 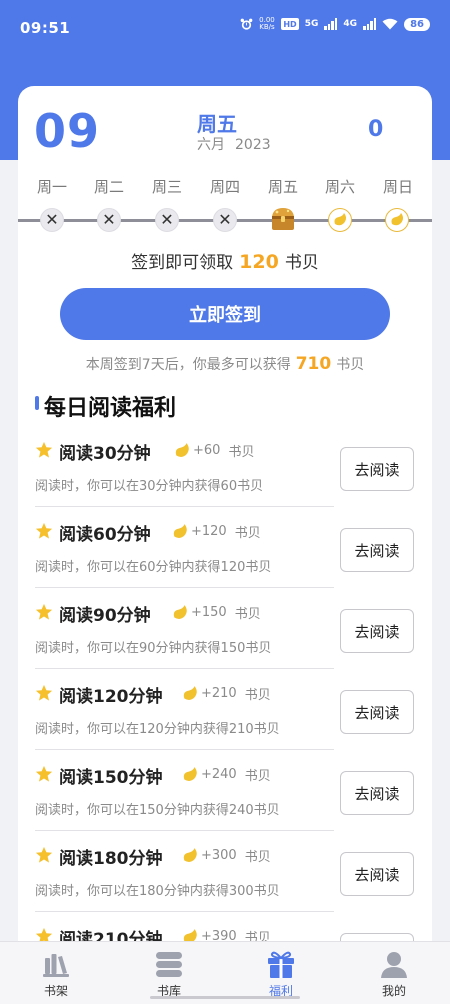 I want to click on task-description: 阅读时，你可以在120分钟内获得210书贝, so click(x=157, y=729).